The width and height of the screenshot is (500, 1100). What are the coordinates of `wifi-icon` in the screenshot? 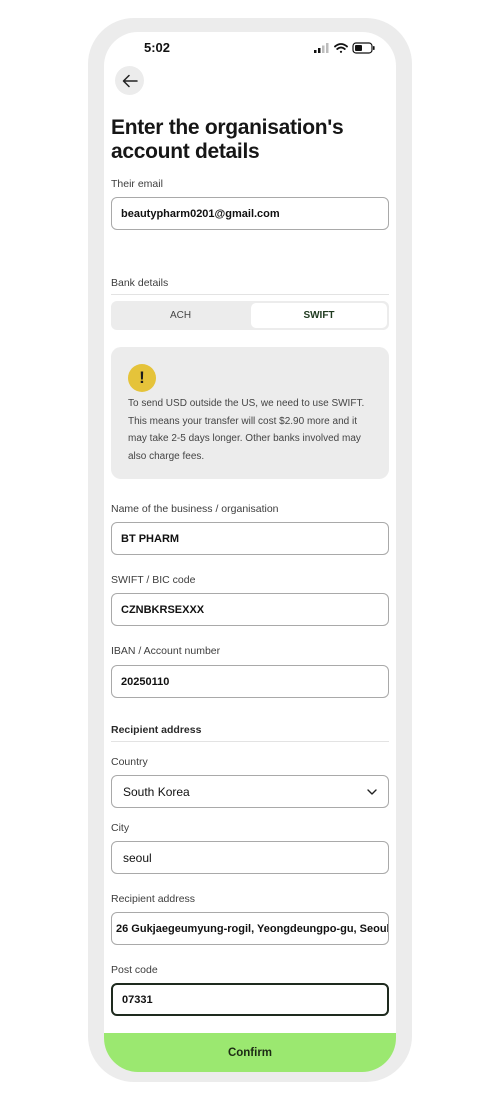 It's located at (341, 48).